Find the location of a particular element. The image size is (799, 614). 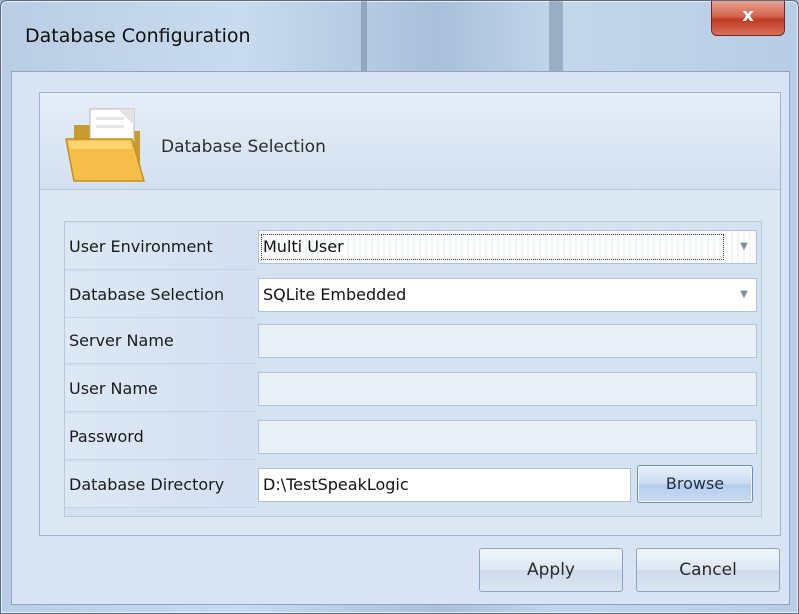

database-selection-label: Database Selection is located at coordinates (160, 295).